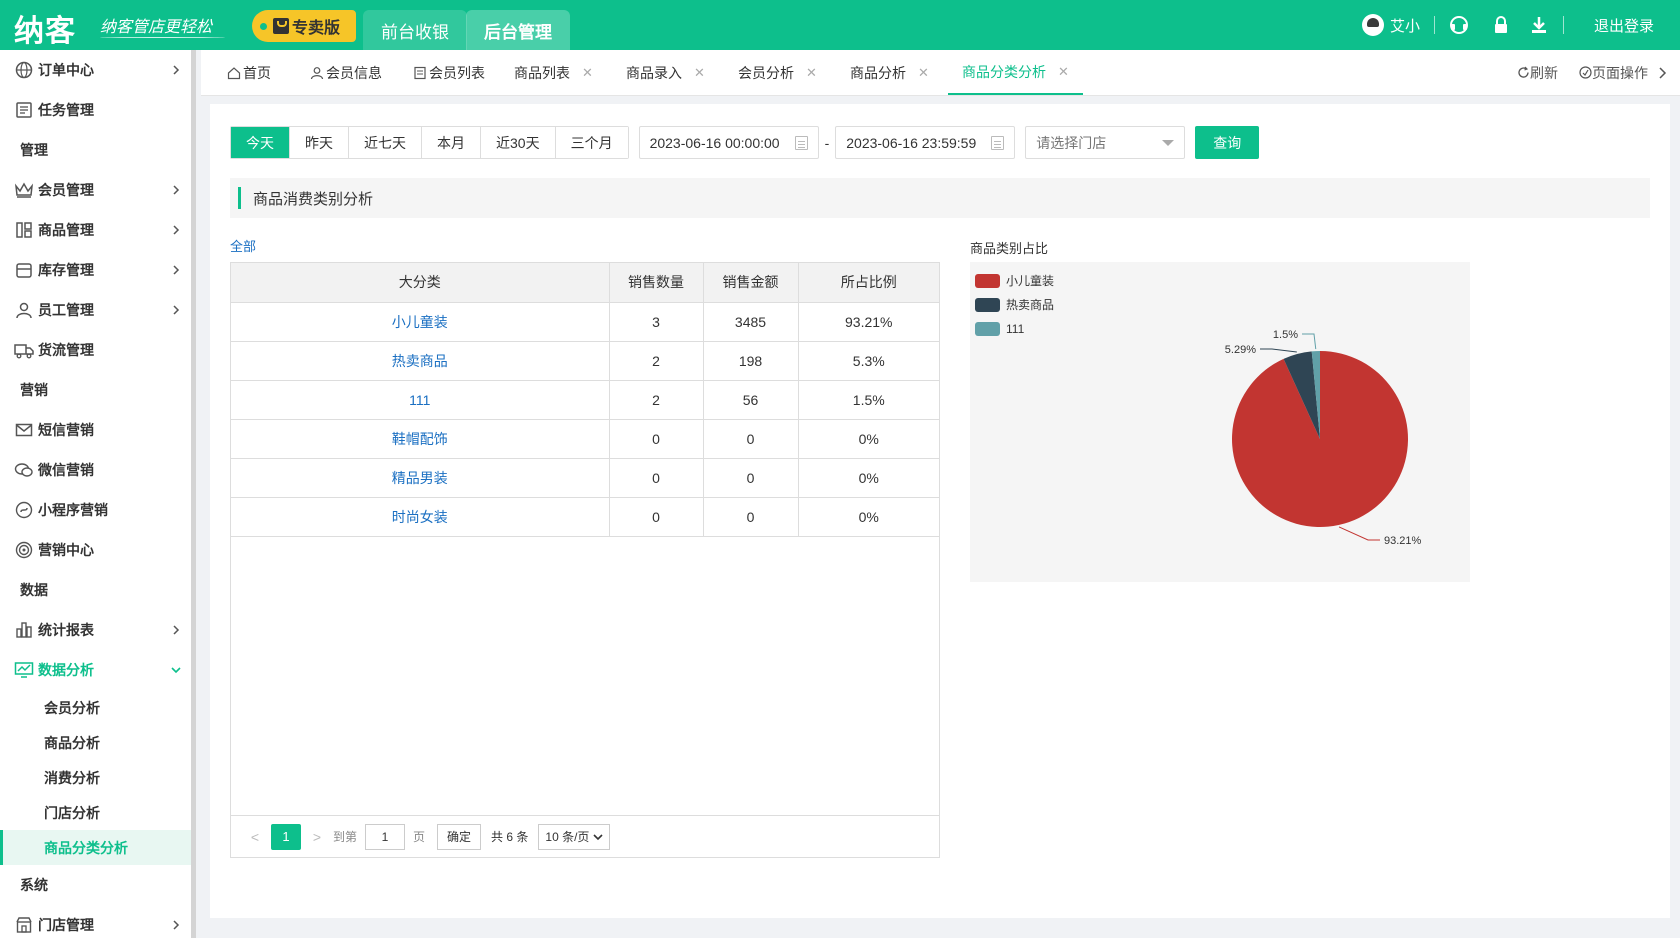  I want to click on refresh-button: 刷新, so click(1537, 72).